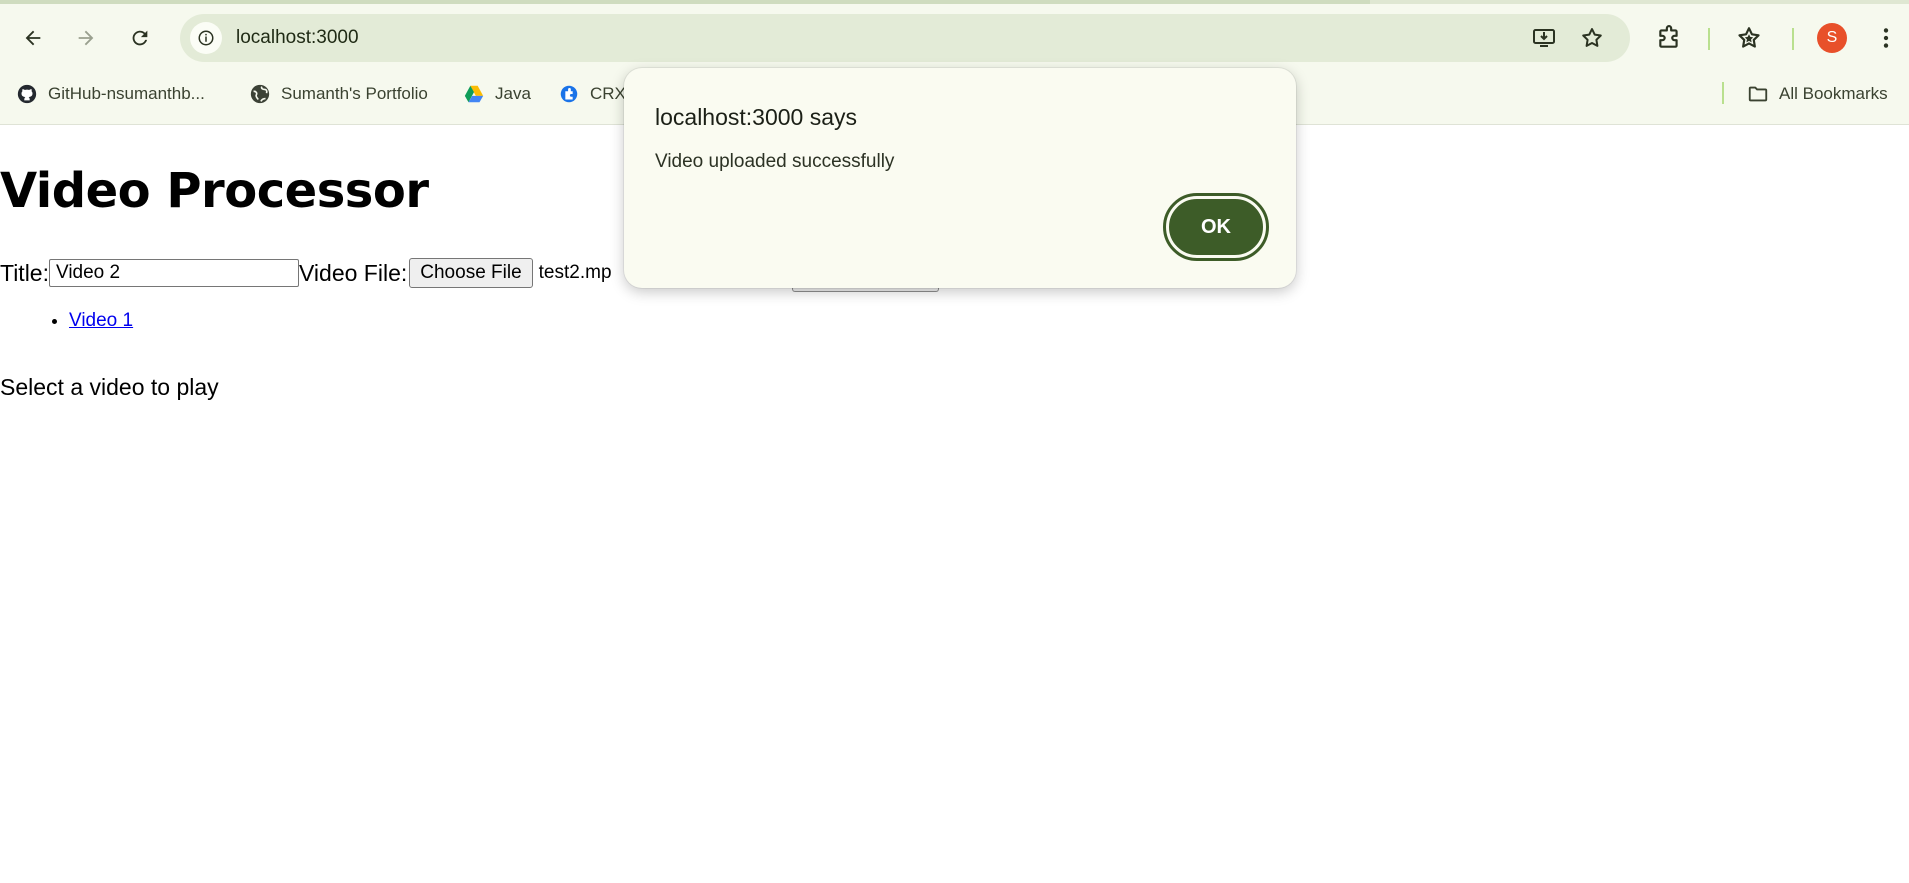 Image resolution: width=1909 pixels, height=883 pixels. What do you see at coordinates (260, 94) in the screenshot?
I see `globe-icon` at bounding box center [260, 94].